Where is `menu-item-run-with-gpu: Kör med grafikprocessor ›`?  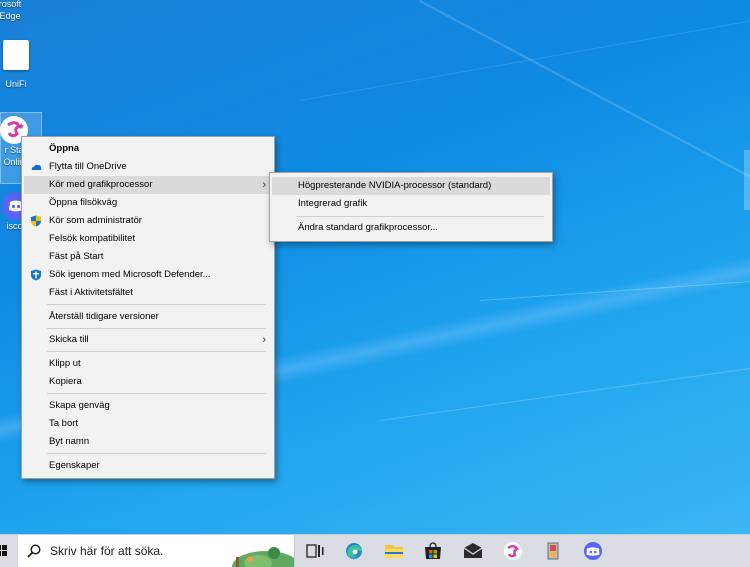 menu-item-run-with-gpu: Kör med grafikprocessor › is located at coordinates (148, 185).